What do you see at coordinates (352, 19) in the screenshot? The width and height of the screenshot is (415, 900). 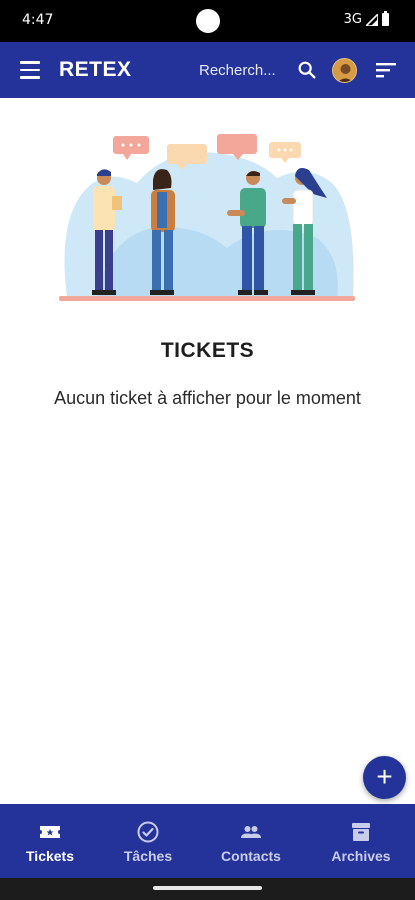 I see `network-type: 3G` at bounding box center [352, 19].